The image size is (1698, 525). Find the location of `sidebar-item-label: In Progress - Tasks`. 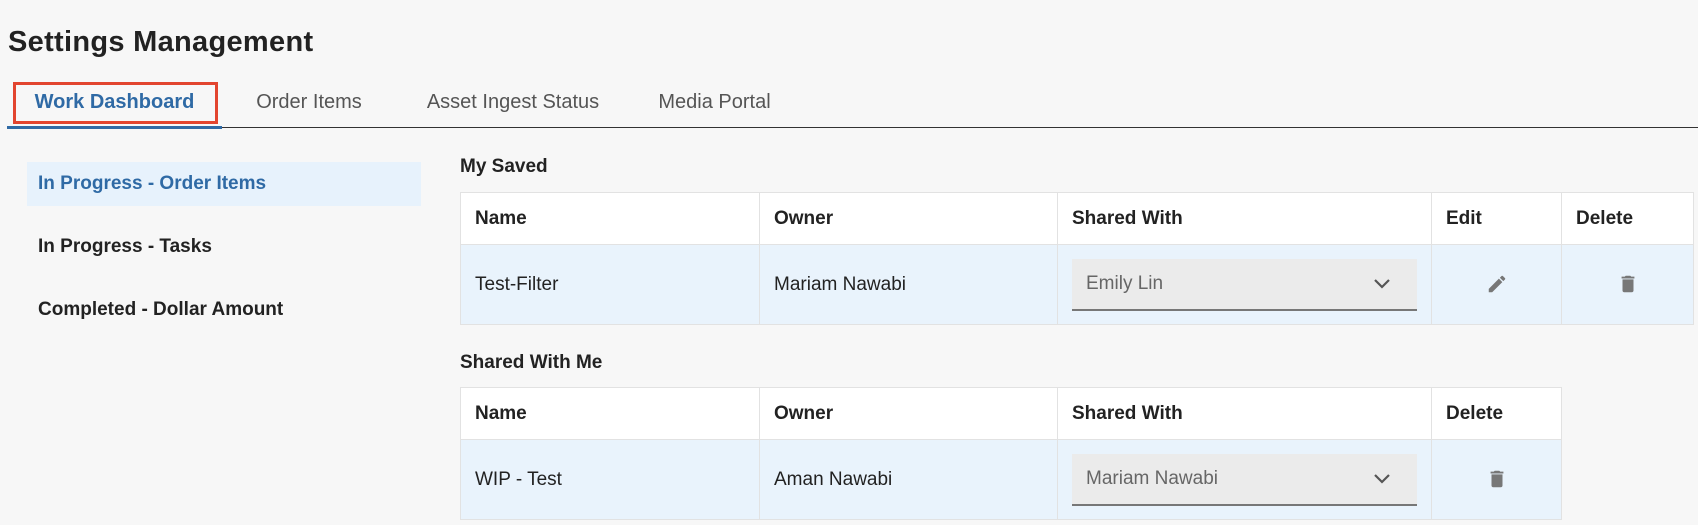

sidebar-item-label: In Progress - Tasks is located at coordinates (125, 246).